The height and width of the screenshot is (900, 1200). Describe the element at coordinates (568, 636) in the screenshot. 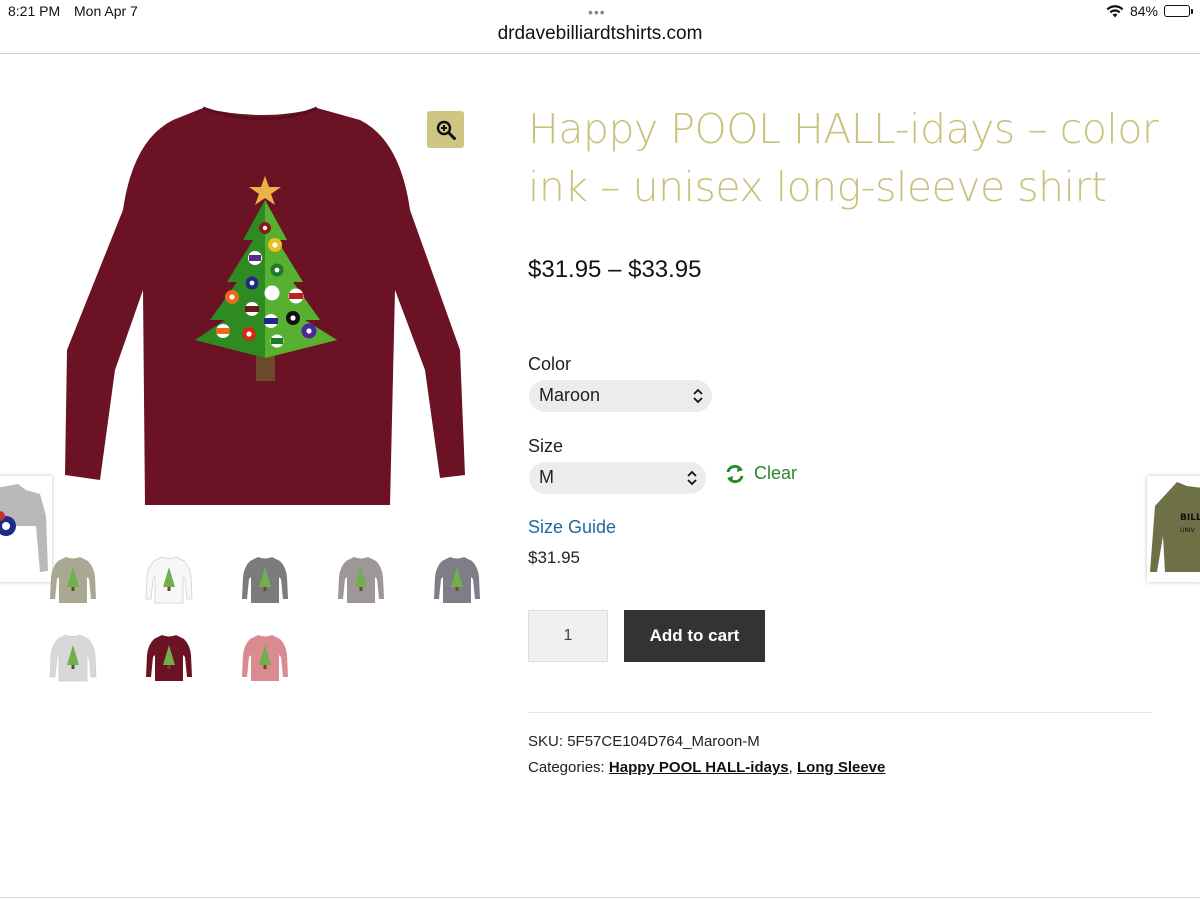

I see `quantity-input: 1` at that location.